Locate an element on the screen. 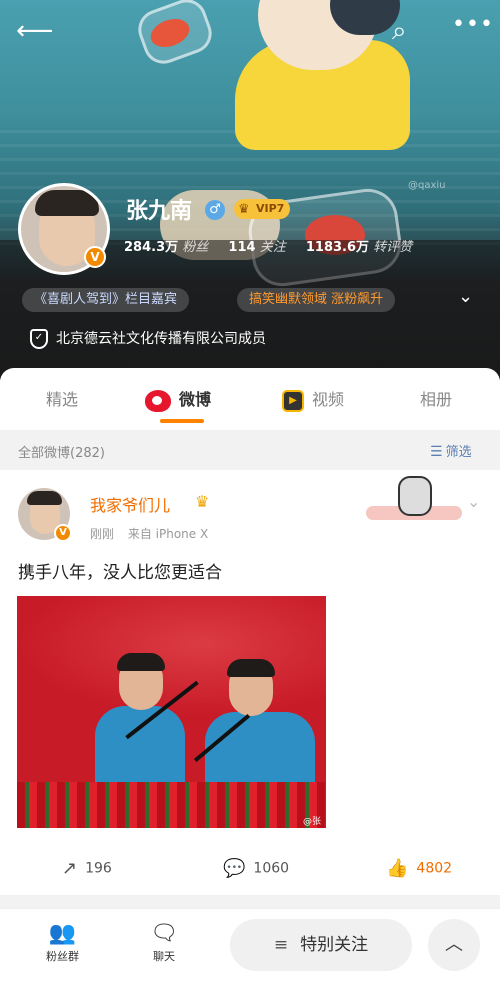 The height and width of the screenshot is (983, 500). male-gender-icon: ♂ is located at coordinates (215, 210).